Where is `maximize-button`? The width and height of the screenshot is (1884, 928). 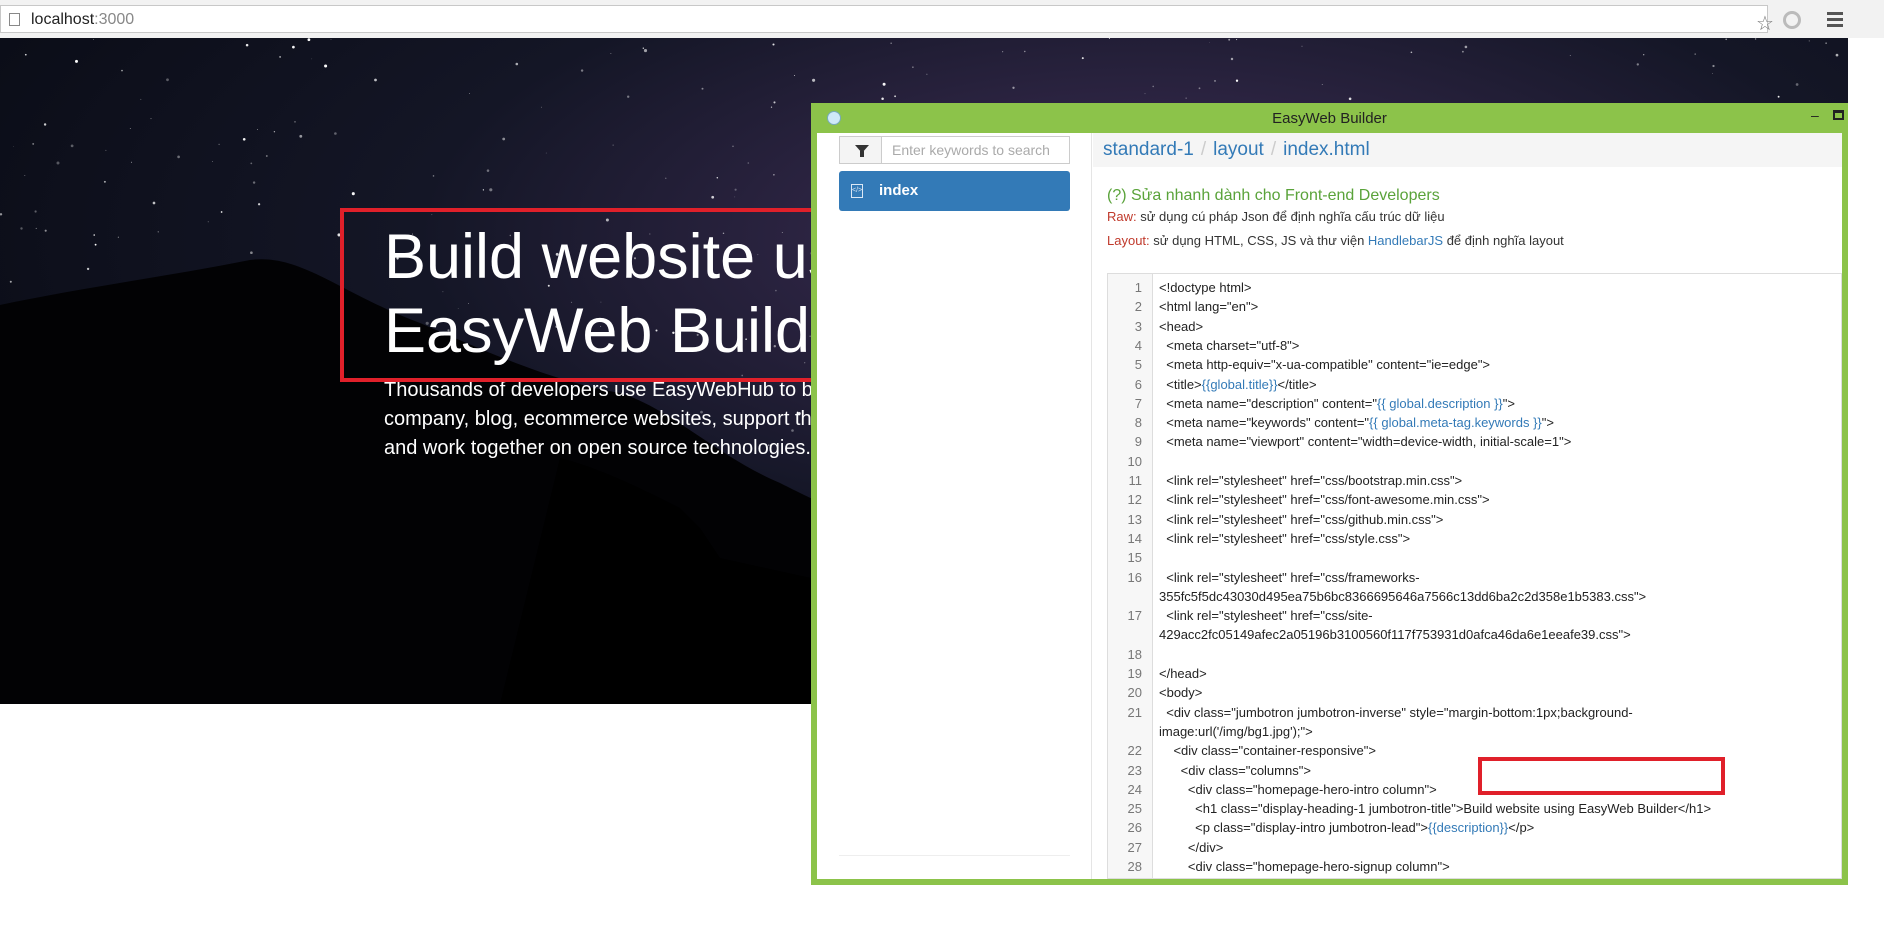
maximize-button is located at coordinates (1838, 115).